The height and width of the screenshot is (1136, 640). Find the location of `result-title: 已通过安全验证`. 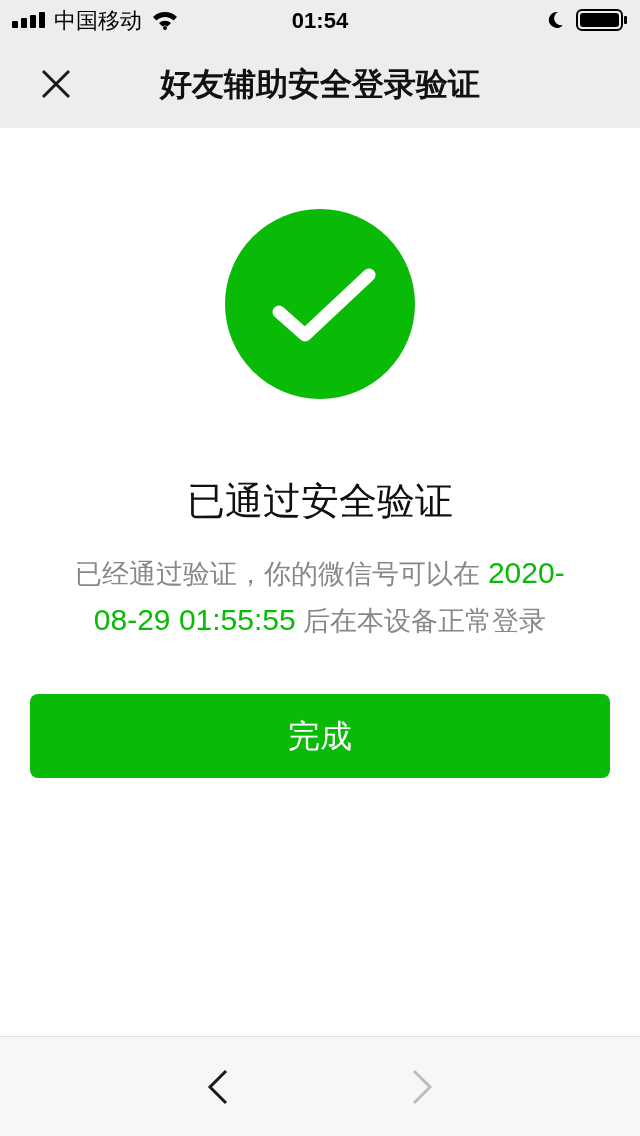

result-title: 已通过安全验证 is located at coordinates (320, 501).